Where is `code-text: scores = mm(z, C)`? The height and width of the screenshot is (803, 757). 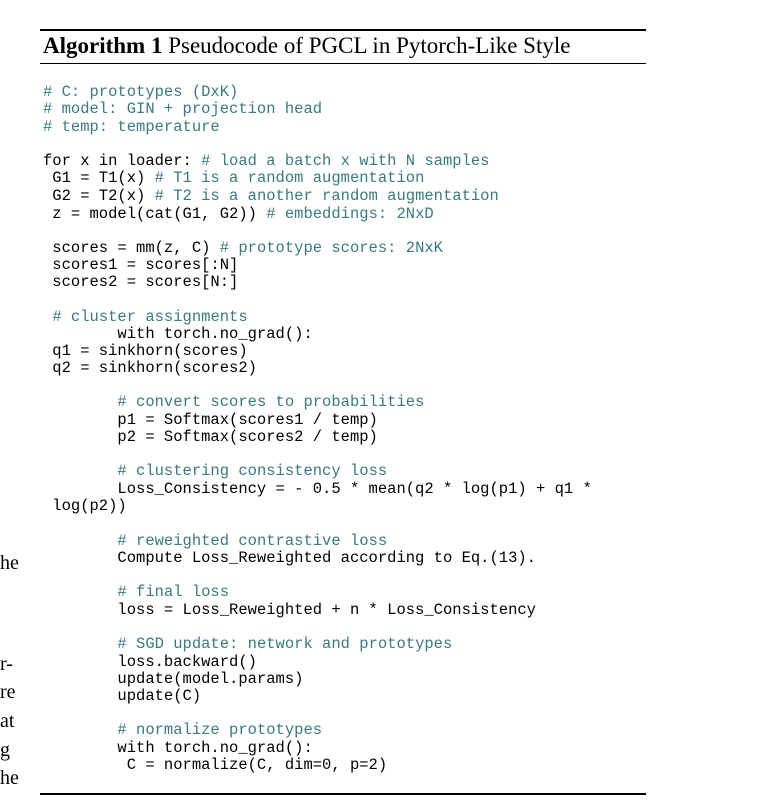 code-text: scores = mm(z, C) is located at coordinates (131, 248).